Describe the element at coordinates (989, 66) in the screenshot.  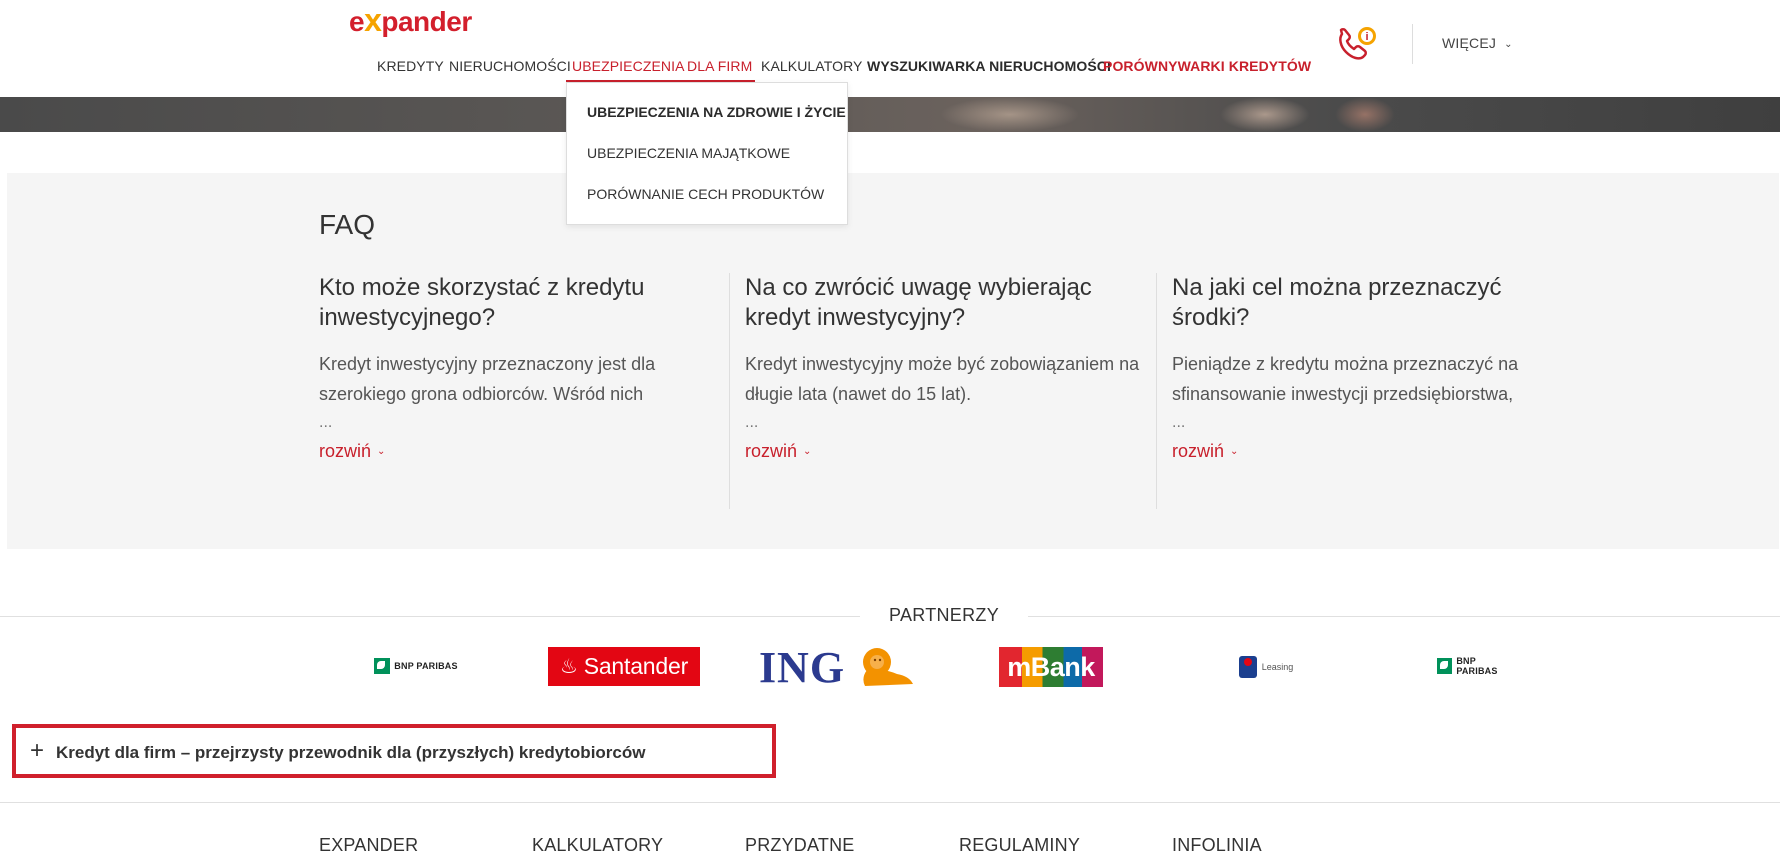
I see `nav-wyszukiwarka-nieruchomosci: WYSZUKIWARKA NIERUCHOMOŚCI` at that location.